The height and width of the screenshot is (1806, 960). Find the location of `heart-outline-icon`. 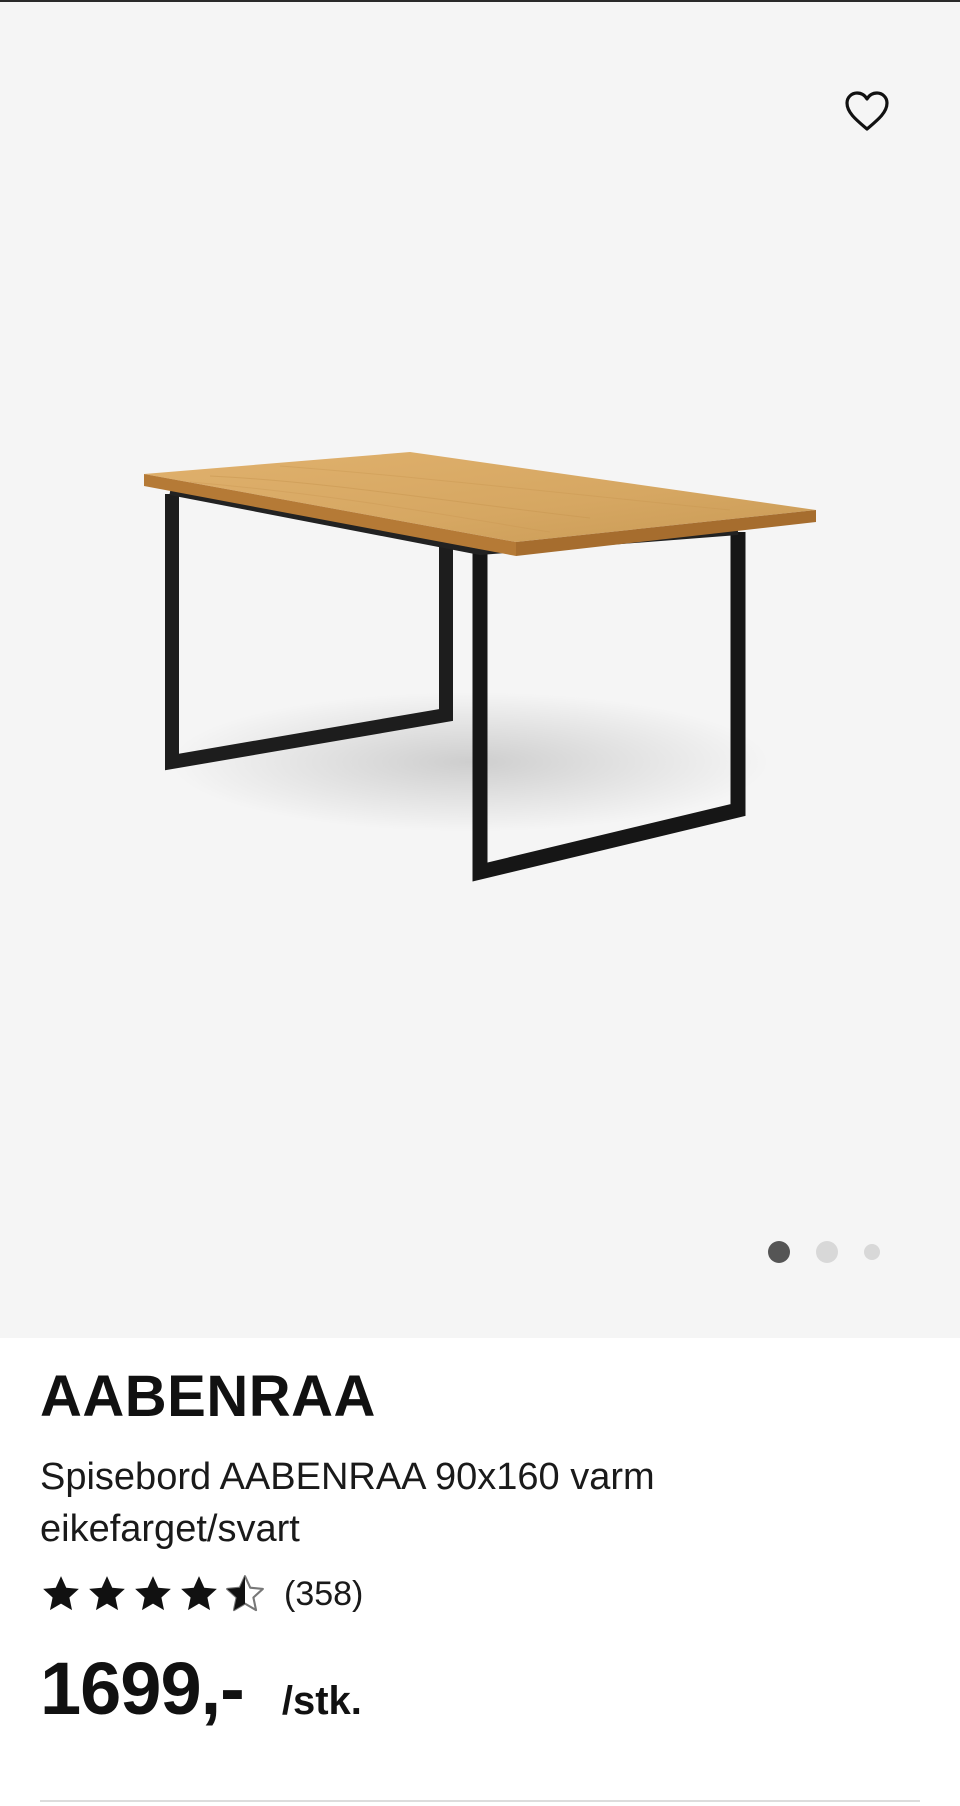

heart-outline-icon is located at coordinates (867, 111).